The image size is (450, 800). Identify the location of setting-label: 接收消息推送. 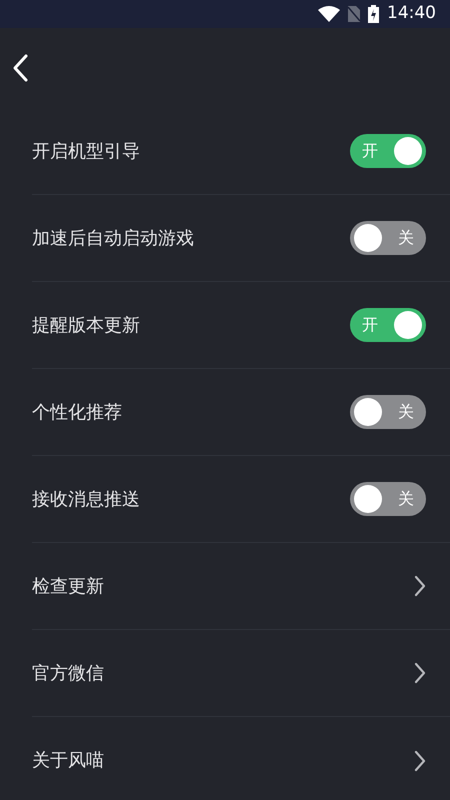
(86, 500).